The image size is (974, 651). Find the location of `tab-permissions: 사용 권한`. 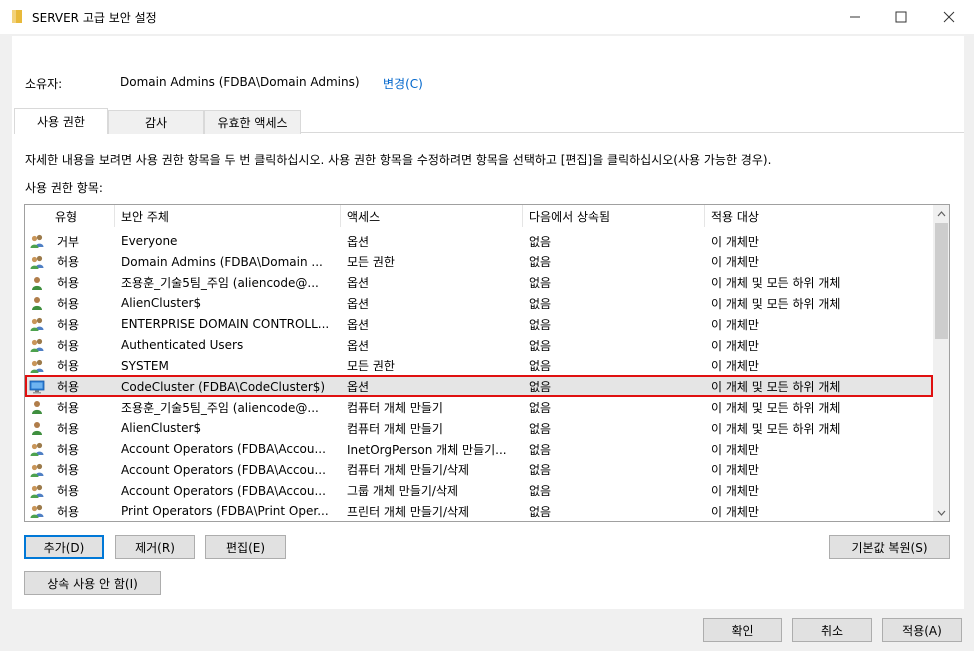

tab-permissions: 사용 권한 is located at coordinates (61, 121).